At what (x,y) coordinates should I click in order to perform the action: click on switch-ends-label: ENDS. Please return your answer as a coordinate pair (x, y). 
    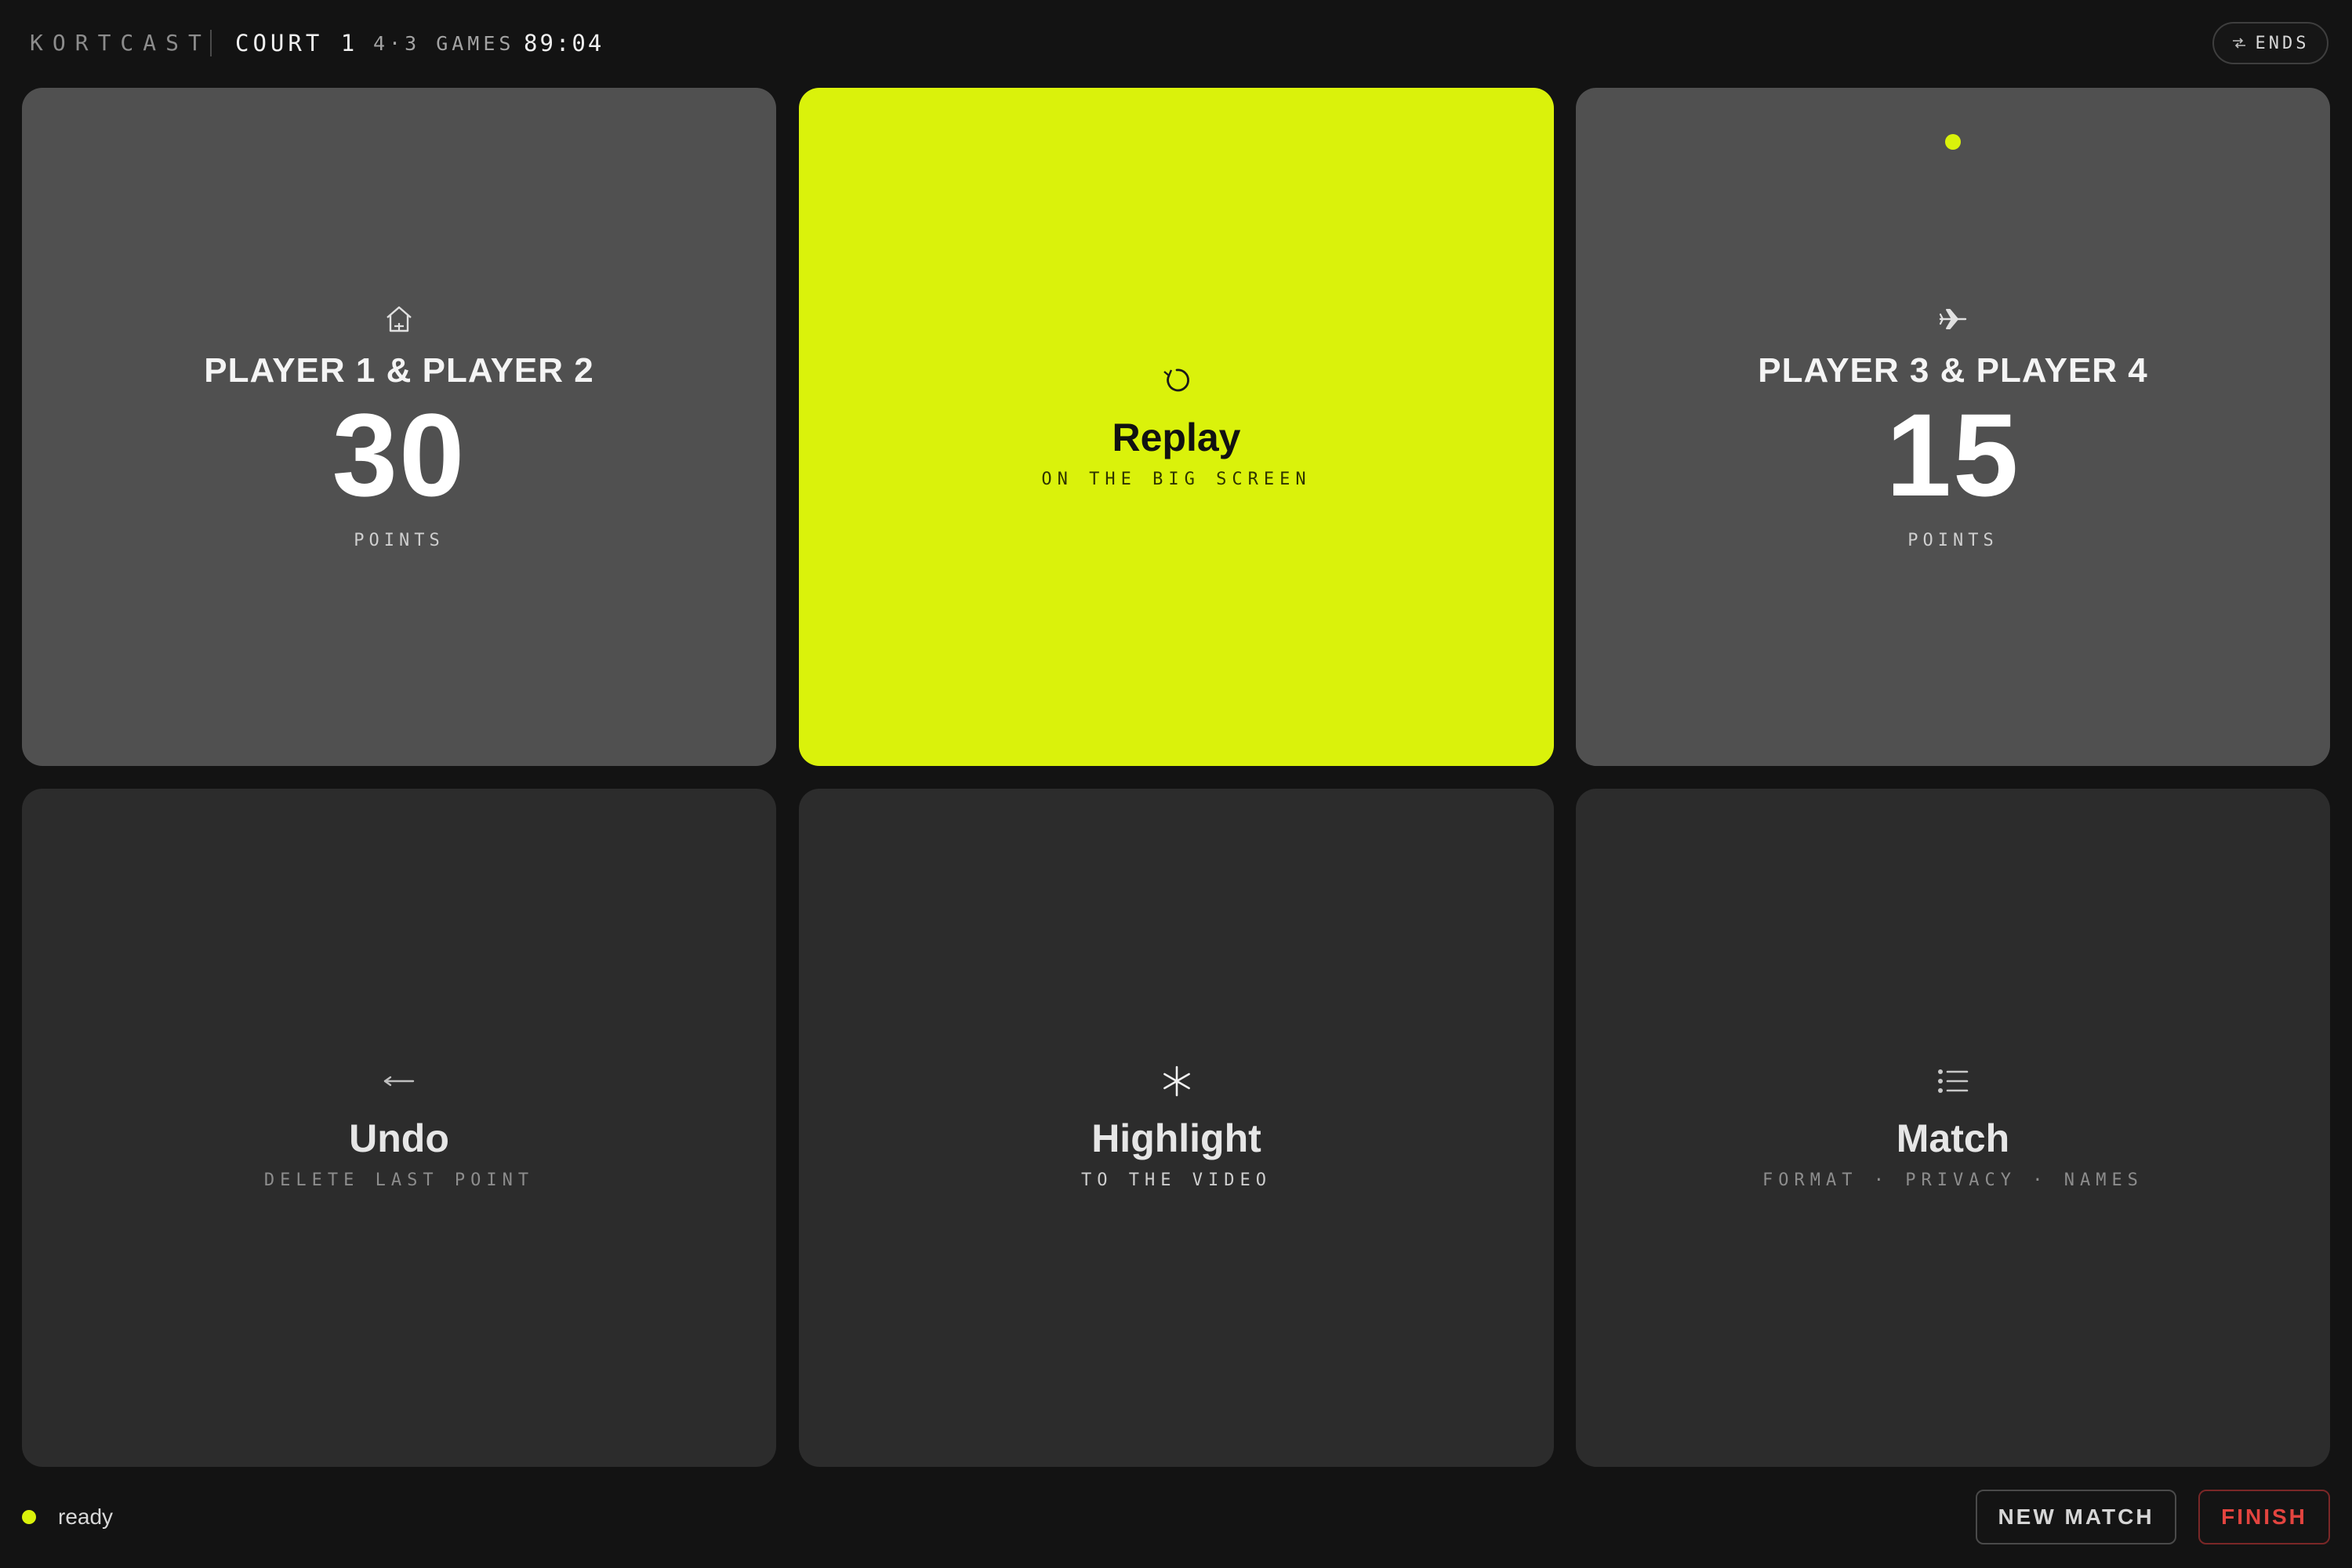
    Looking at the image, I should click on (2282, 43).